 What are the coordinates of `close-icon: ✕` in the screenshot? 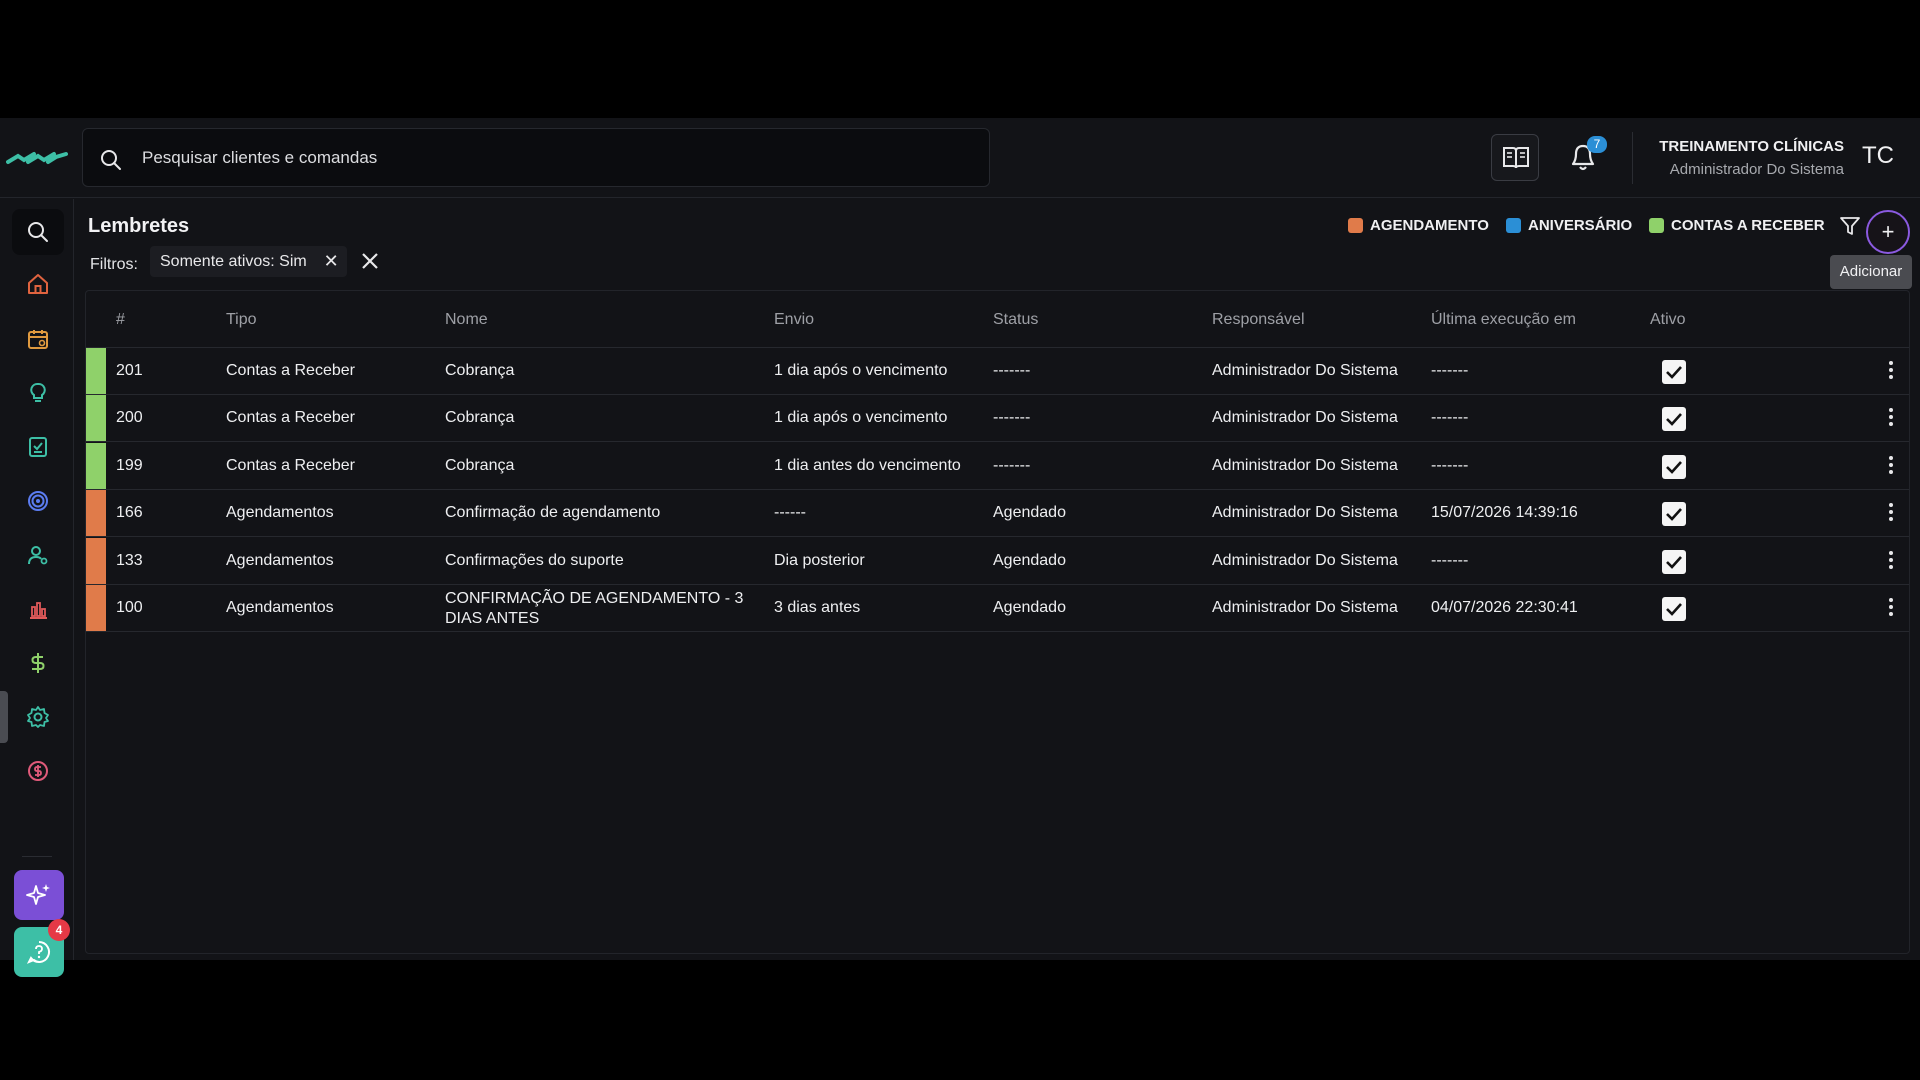 It's located at (331, 261).